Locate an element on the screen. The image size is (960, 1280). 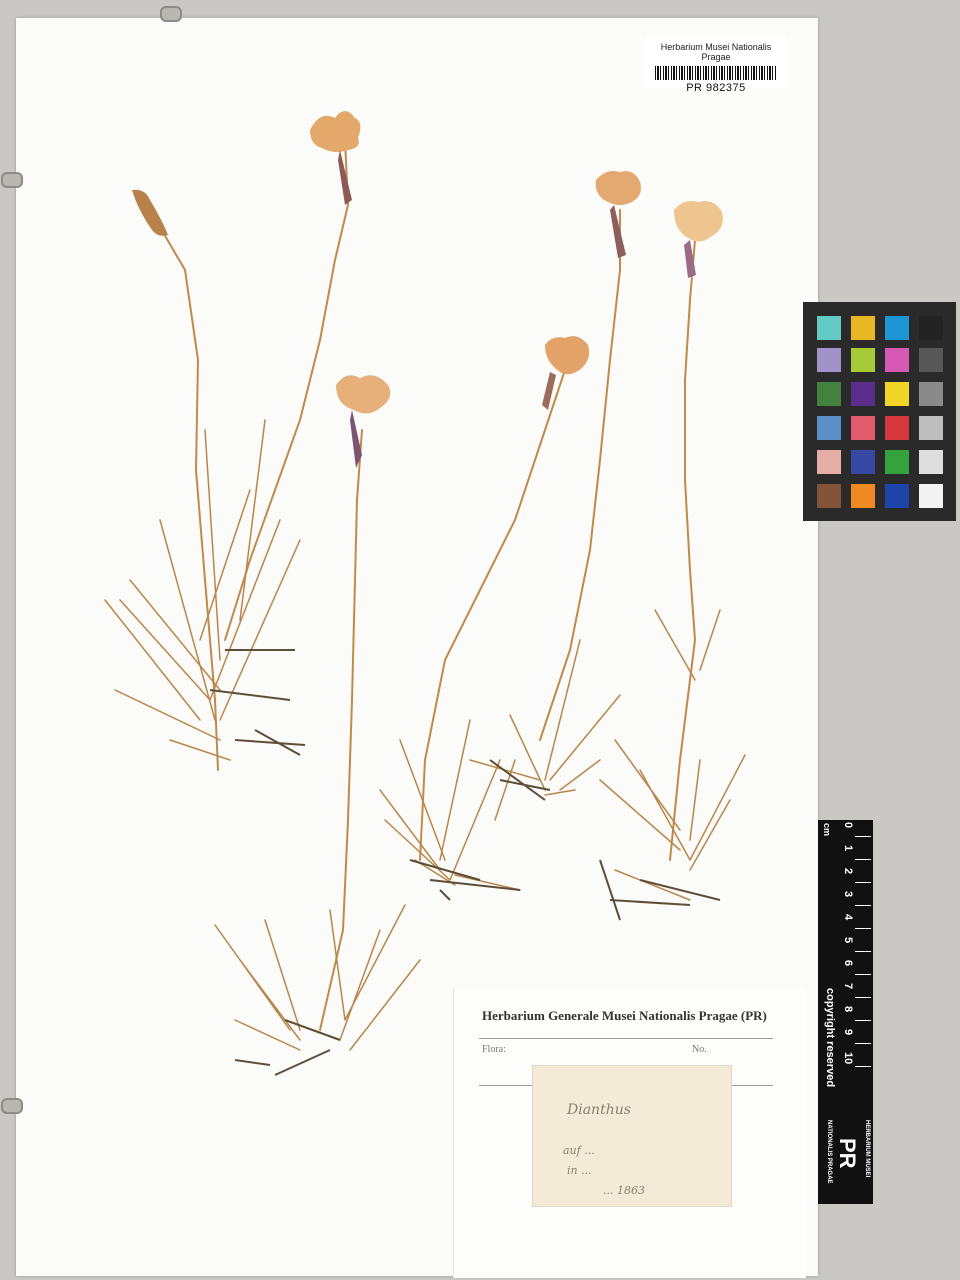
scale-number: 5 is located at coordinates (848, 940).